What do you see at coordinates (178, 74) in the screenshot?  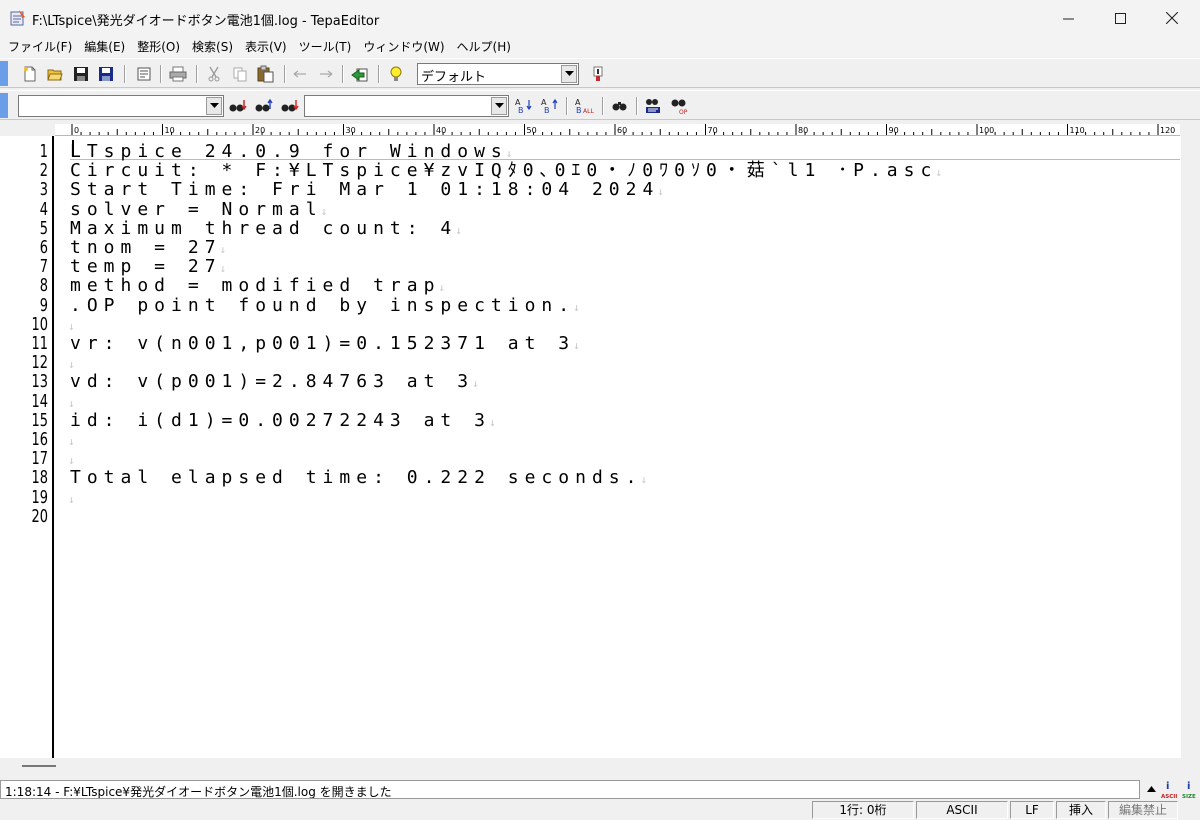 I see `print-button` at bounding box center [178, 74].